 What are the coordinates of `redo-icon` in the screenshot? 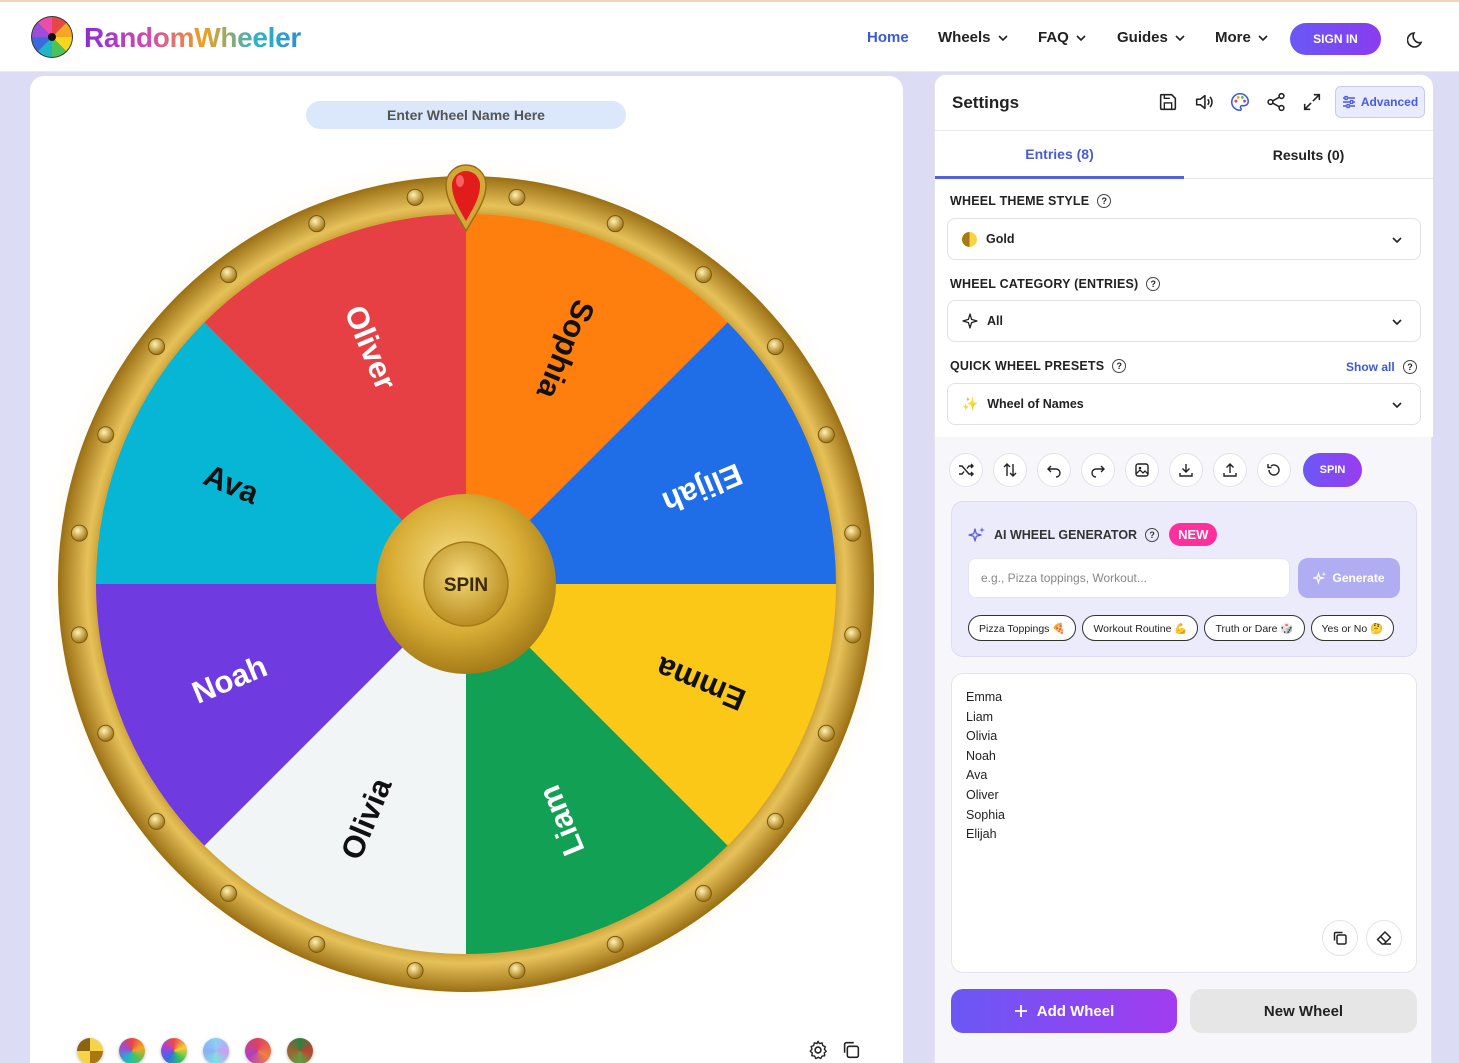 It's located at (1098, 471).